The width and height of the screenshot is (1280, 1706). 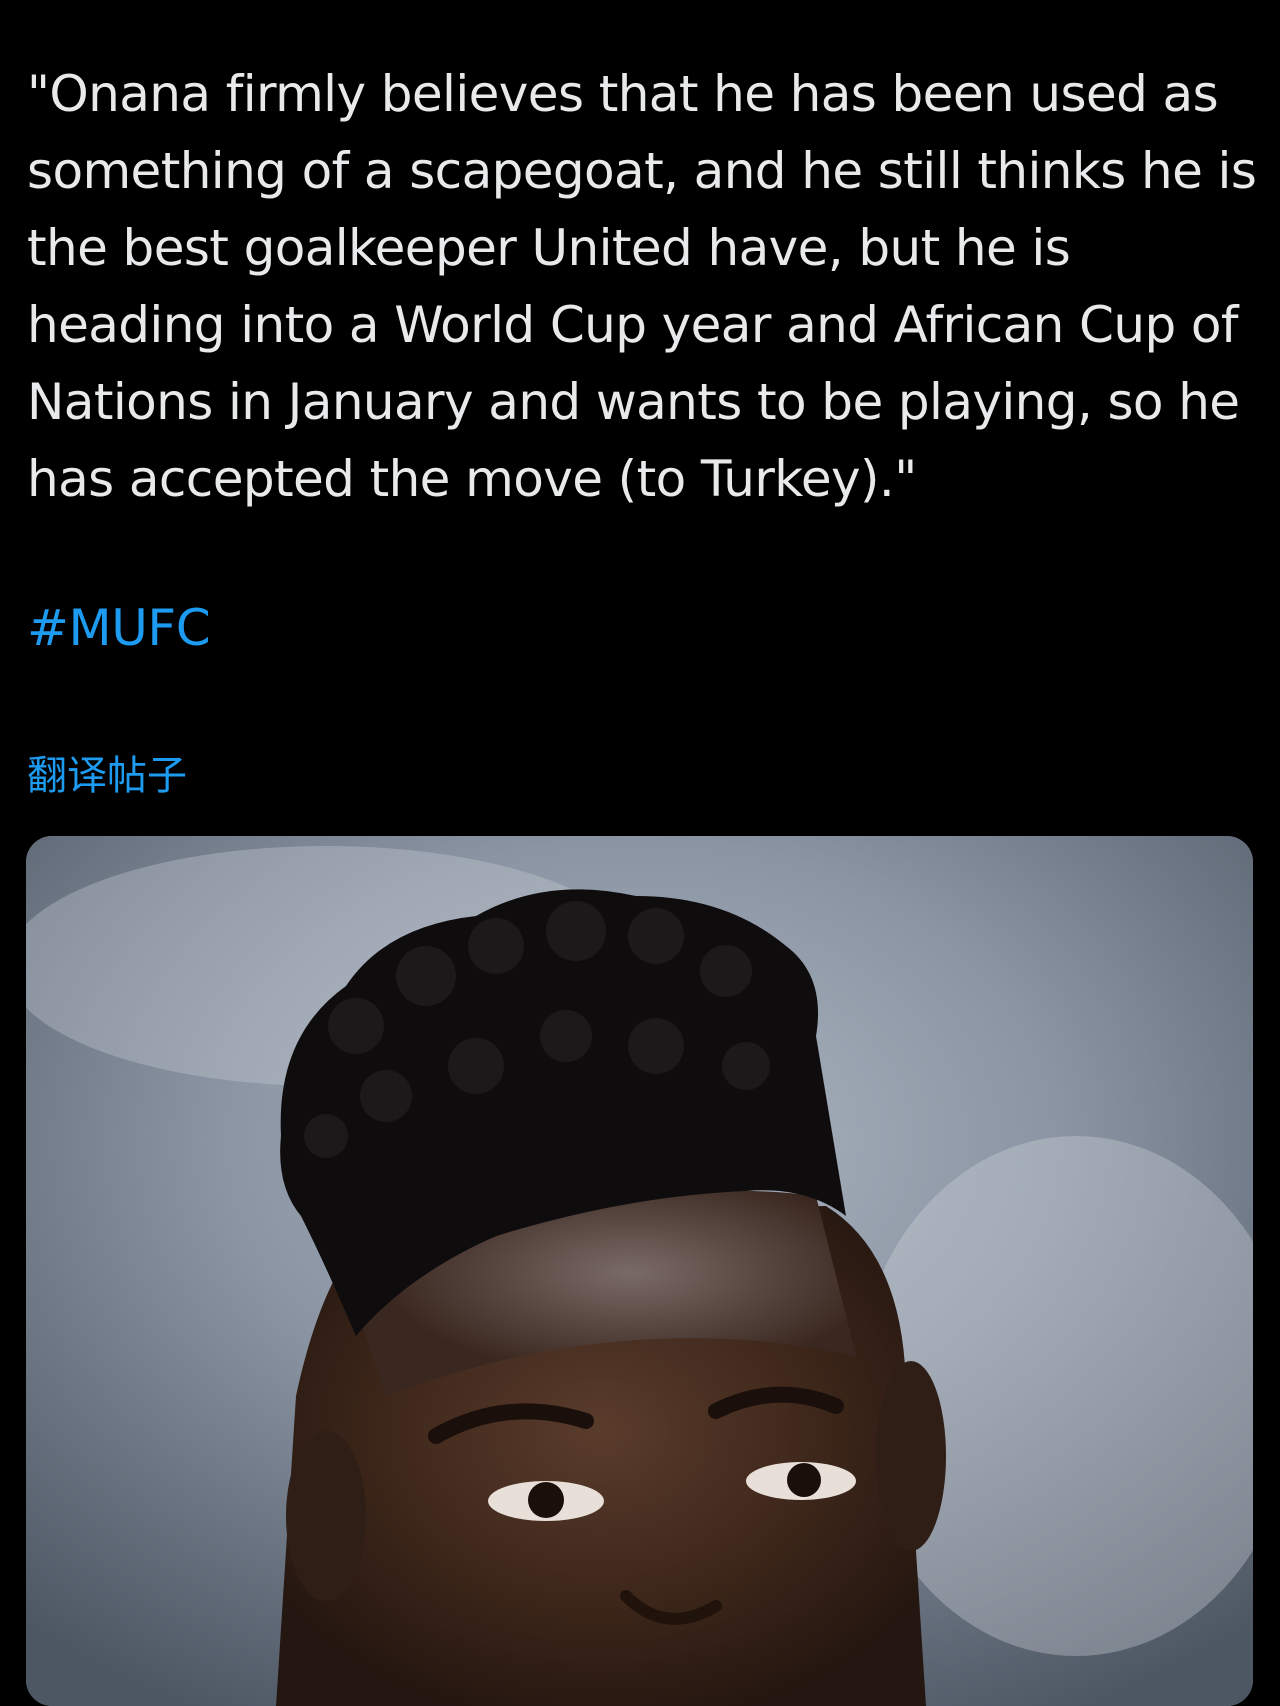 What do you see at coordinates (119, 628) in the screenshot?
I see `hashtag-link: #MUFC` at bounding box center [119, 628].